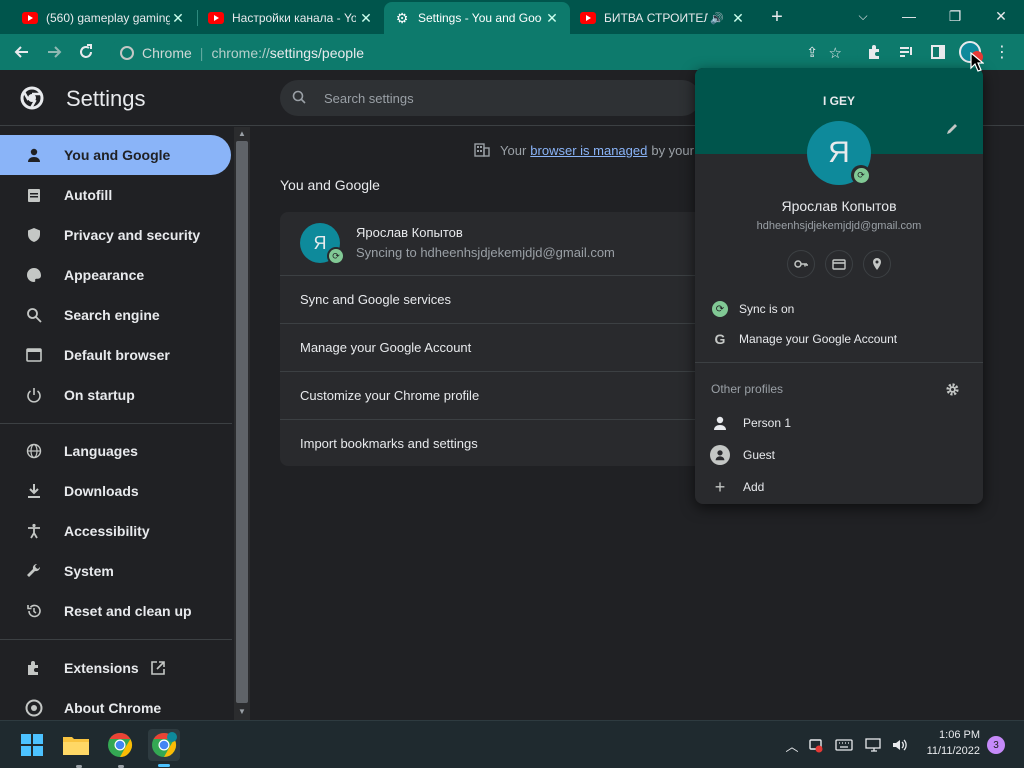 This screenshot has height=768, width=1024. What do you see at coordinates (801, 264) in the screenshot?
I see `passwords-key-button` at bounding box center [801, 264].